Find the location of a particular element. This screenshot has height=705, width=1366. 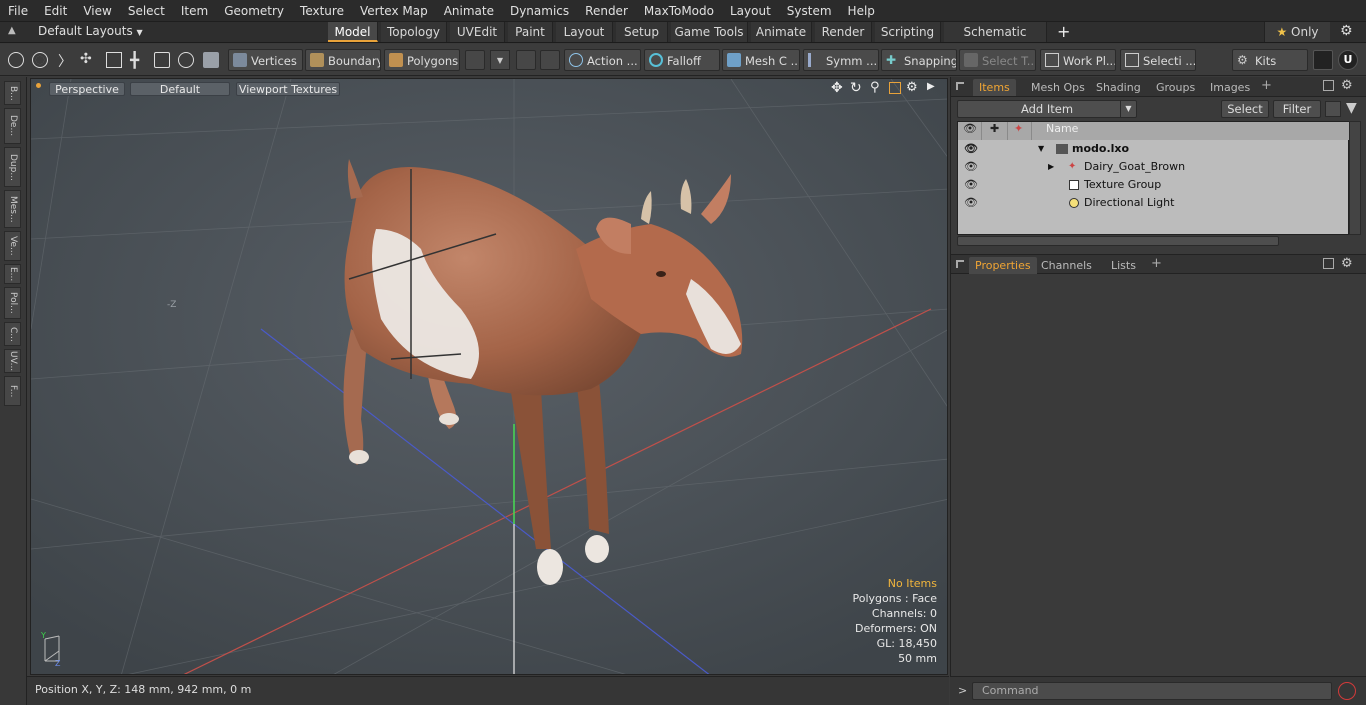

list-item-texture-group: 👁 Texture Group is located at coordinates (1154, 185).